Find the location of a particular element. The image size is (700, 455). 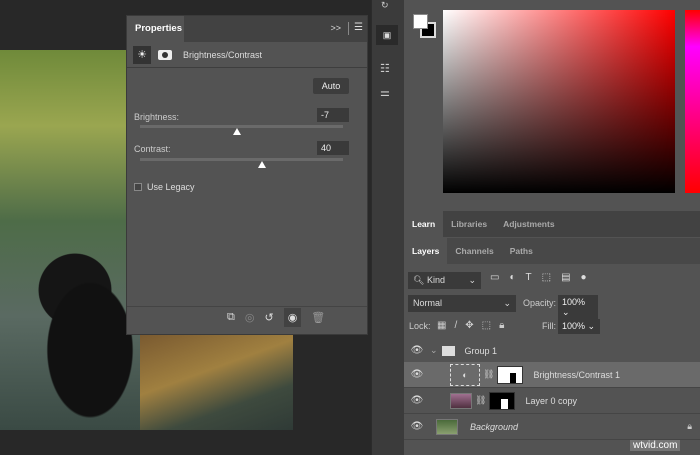

opacity-input: 100% ⌄ is located at coordinates (578, 307).